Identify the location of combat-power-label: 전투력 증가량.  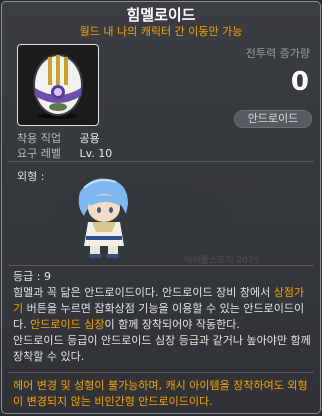
(277, 53).